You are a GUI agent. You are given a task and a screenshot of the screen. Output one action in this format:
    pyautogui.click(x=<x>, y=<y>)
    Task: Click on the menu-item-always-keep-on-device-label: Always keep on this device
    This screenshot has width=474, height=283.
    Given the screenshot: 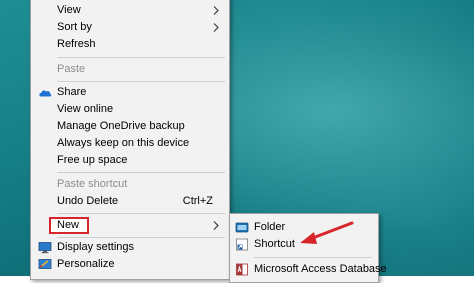 What is the action you would take?
    pyautogui.click(x=123, y=143)
    